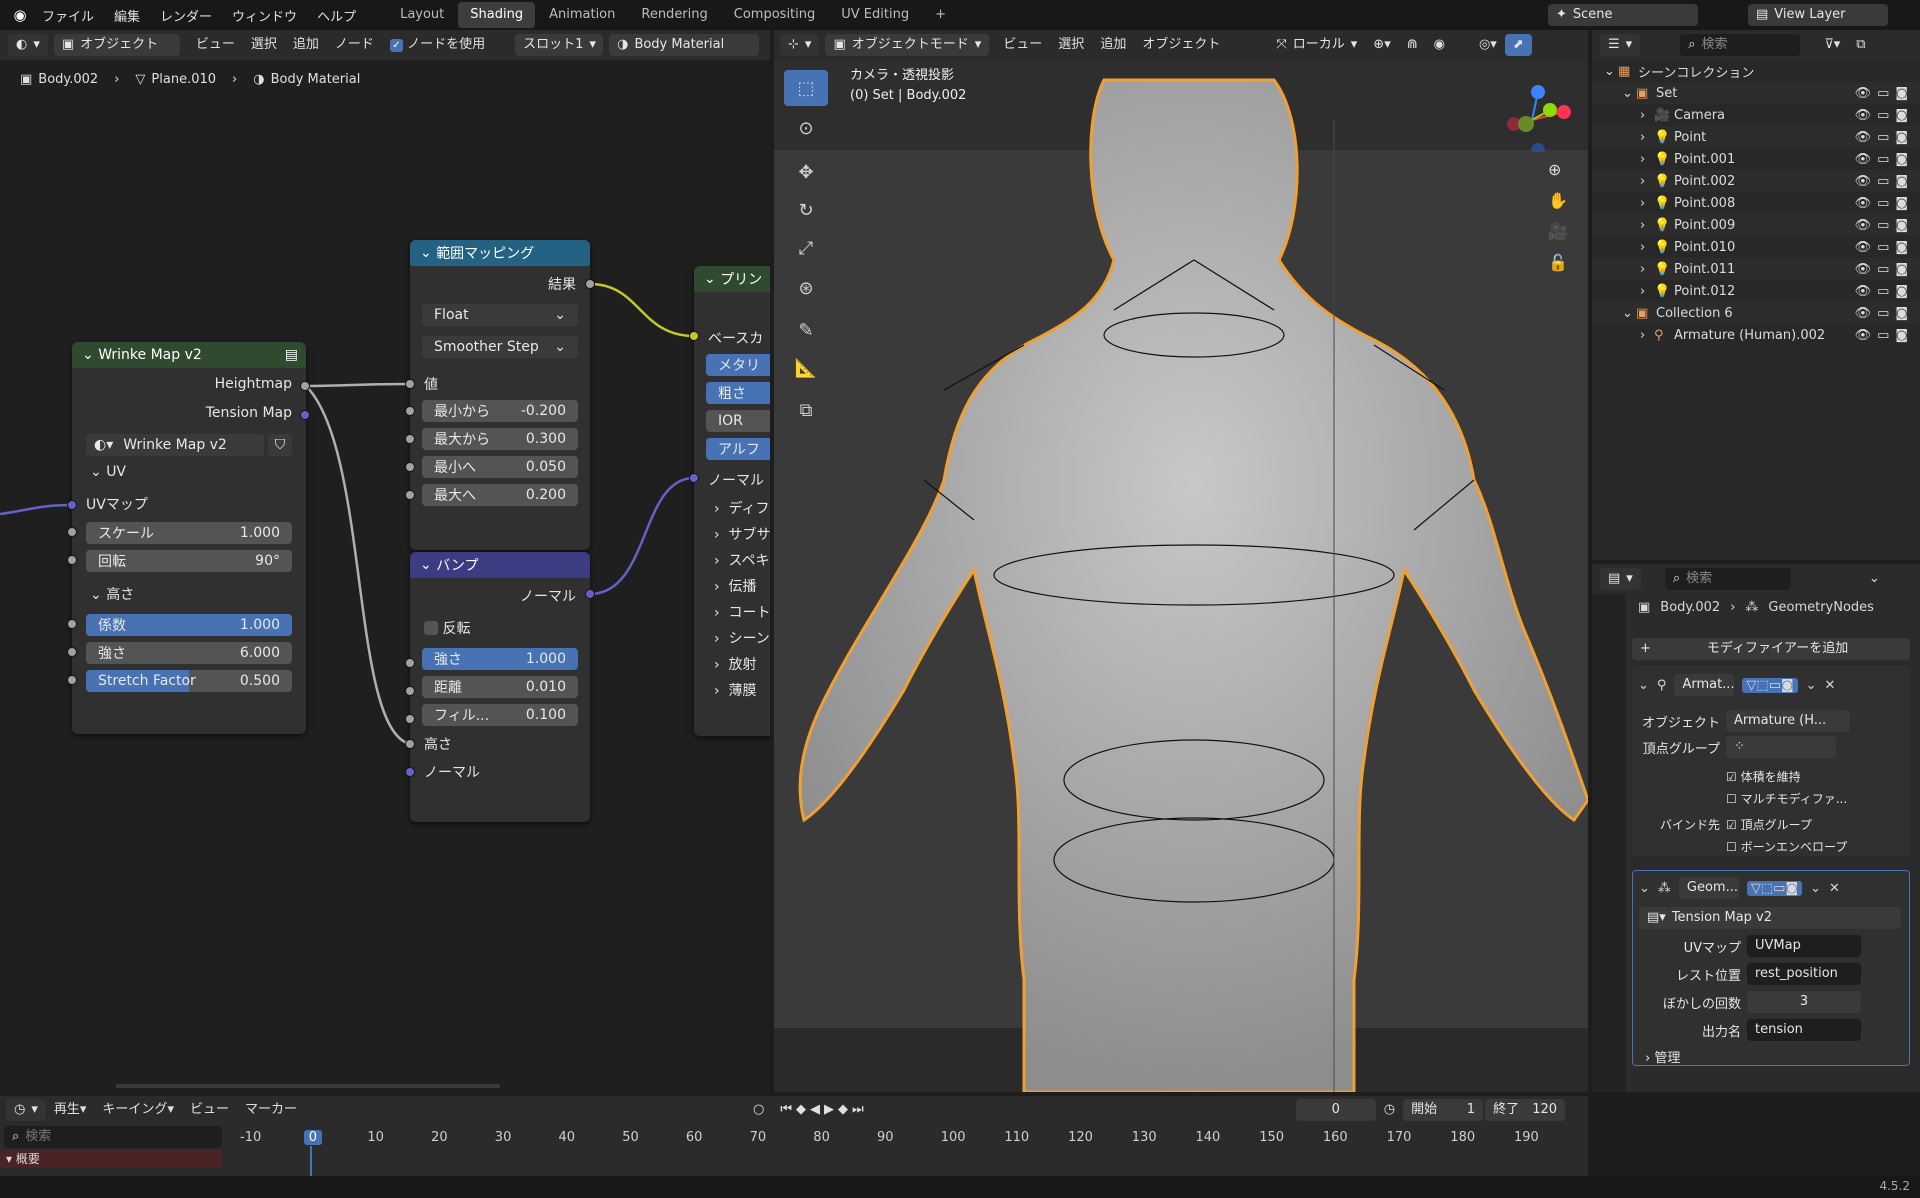  Describe the element at coordinates (806, 248) in the screenshot. I see `scale-tool-icon: ⤢` at that location.